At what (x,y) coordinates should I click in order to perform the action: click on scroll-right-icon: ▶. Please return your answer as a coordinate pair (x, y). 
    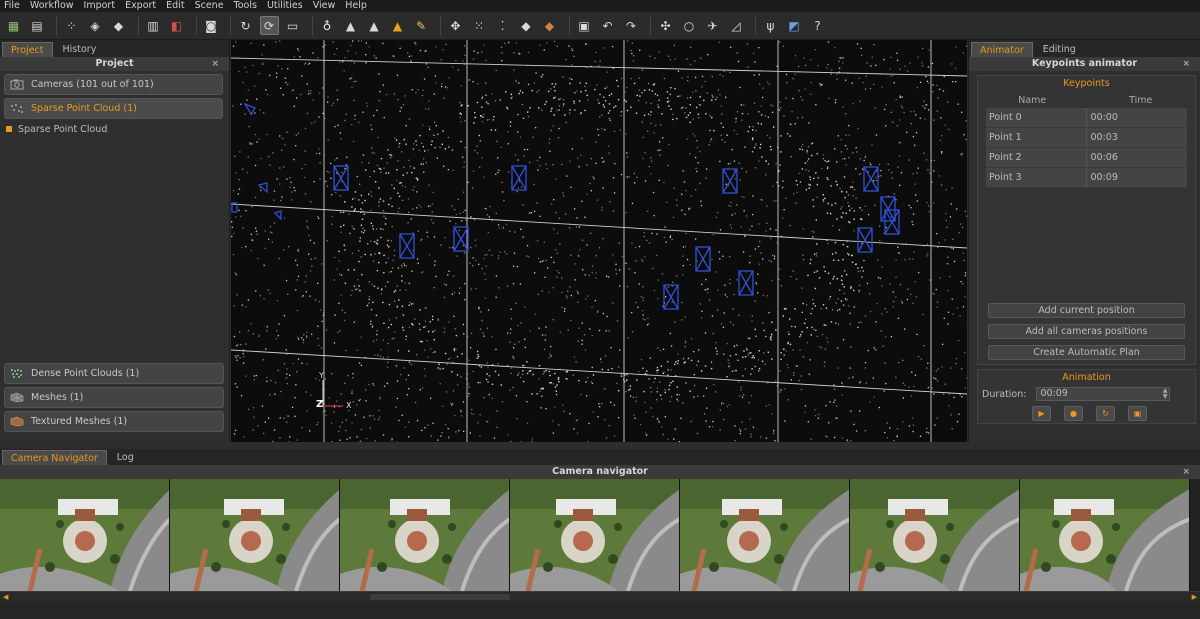
    Looking at the image, I should click on (1194, 597).